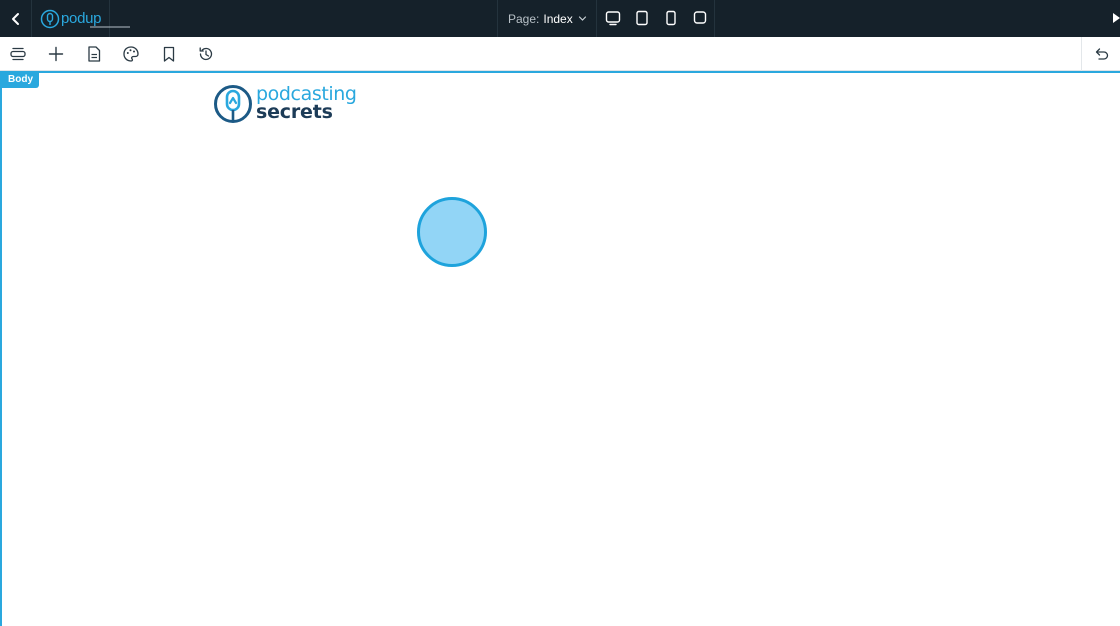 This screenshot has width=1120, height=626. I want to click on back-button, so click(16, 18).